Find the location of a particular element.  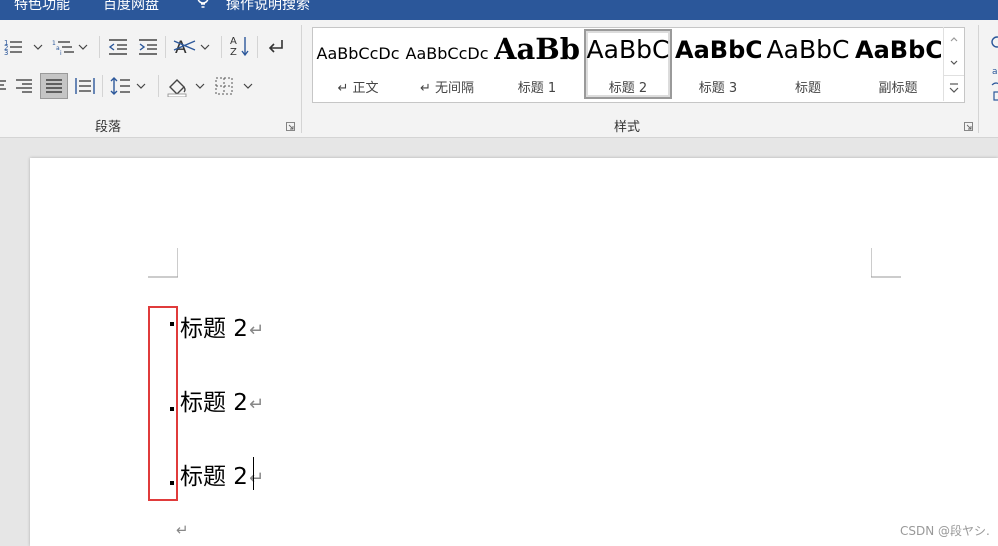

decrease-indent-icon is located at coordinates (118, 47).